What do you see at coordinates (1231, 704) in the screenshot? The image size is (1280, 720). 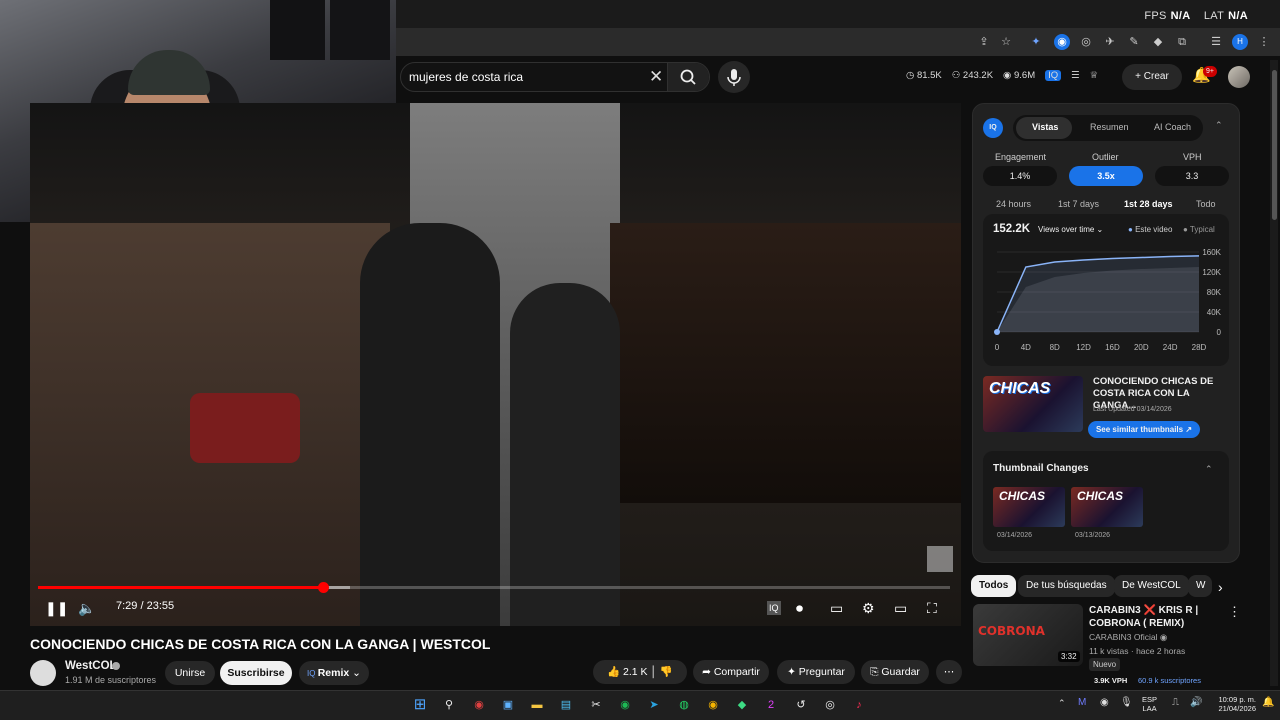 I see `clock: 10:09 p. m. 21/04/2026` at bounding box center [1231, 704].